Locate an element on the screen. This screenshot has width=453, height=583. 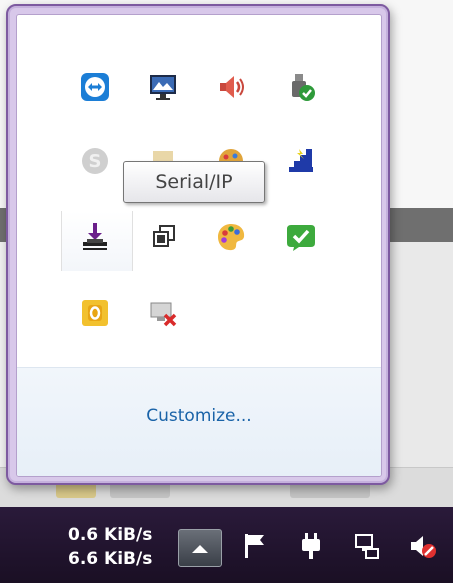
volume-icon is located at coordinates (231, 87).